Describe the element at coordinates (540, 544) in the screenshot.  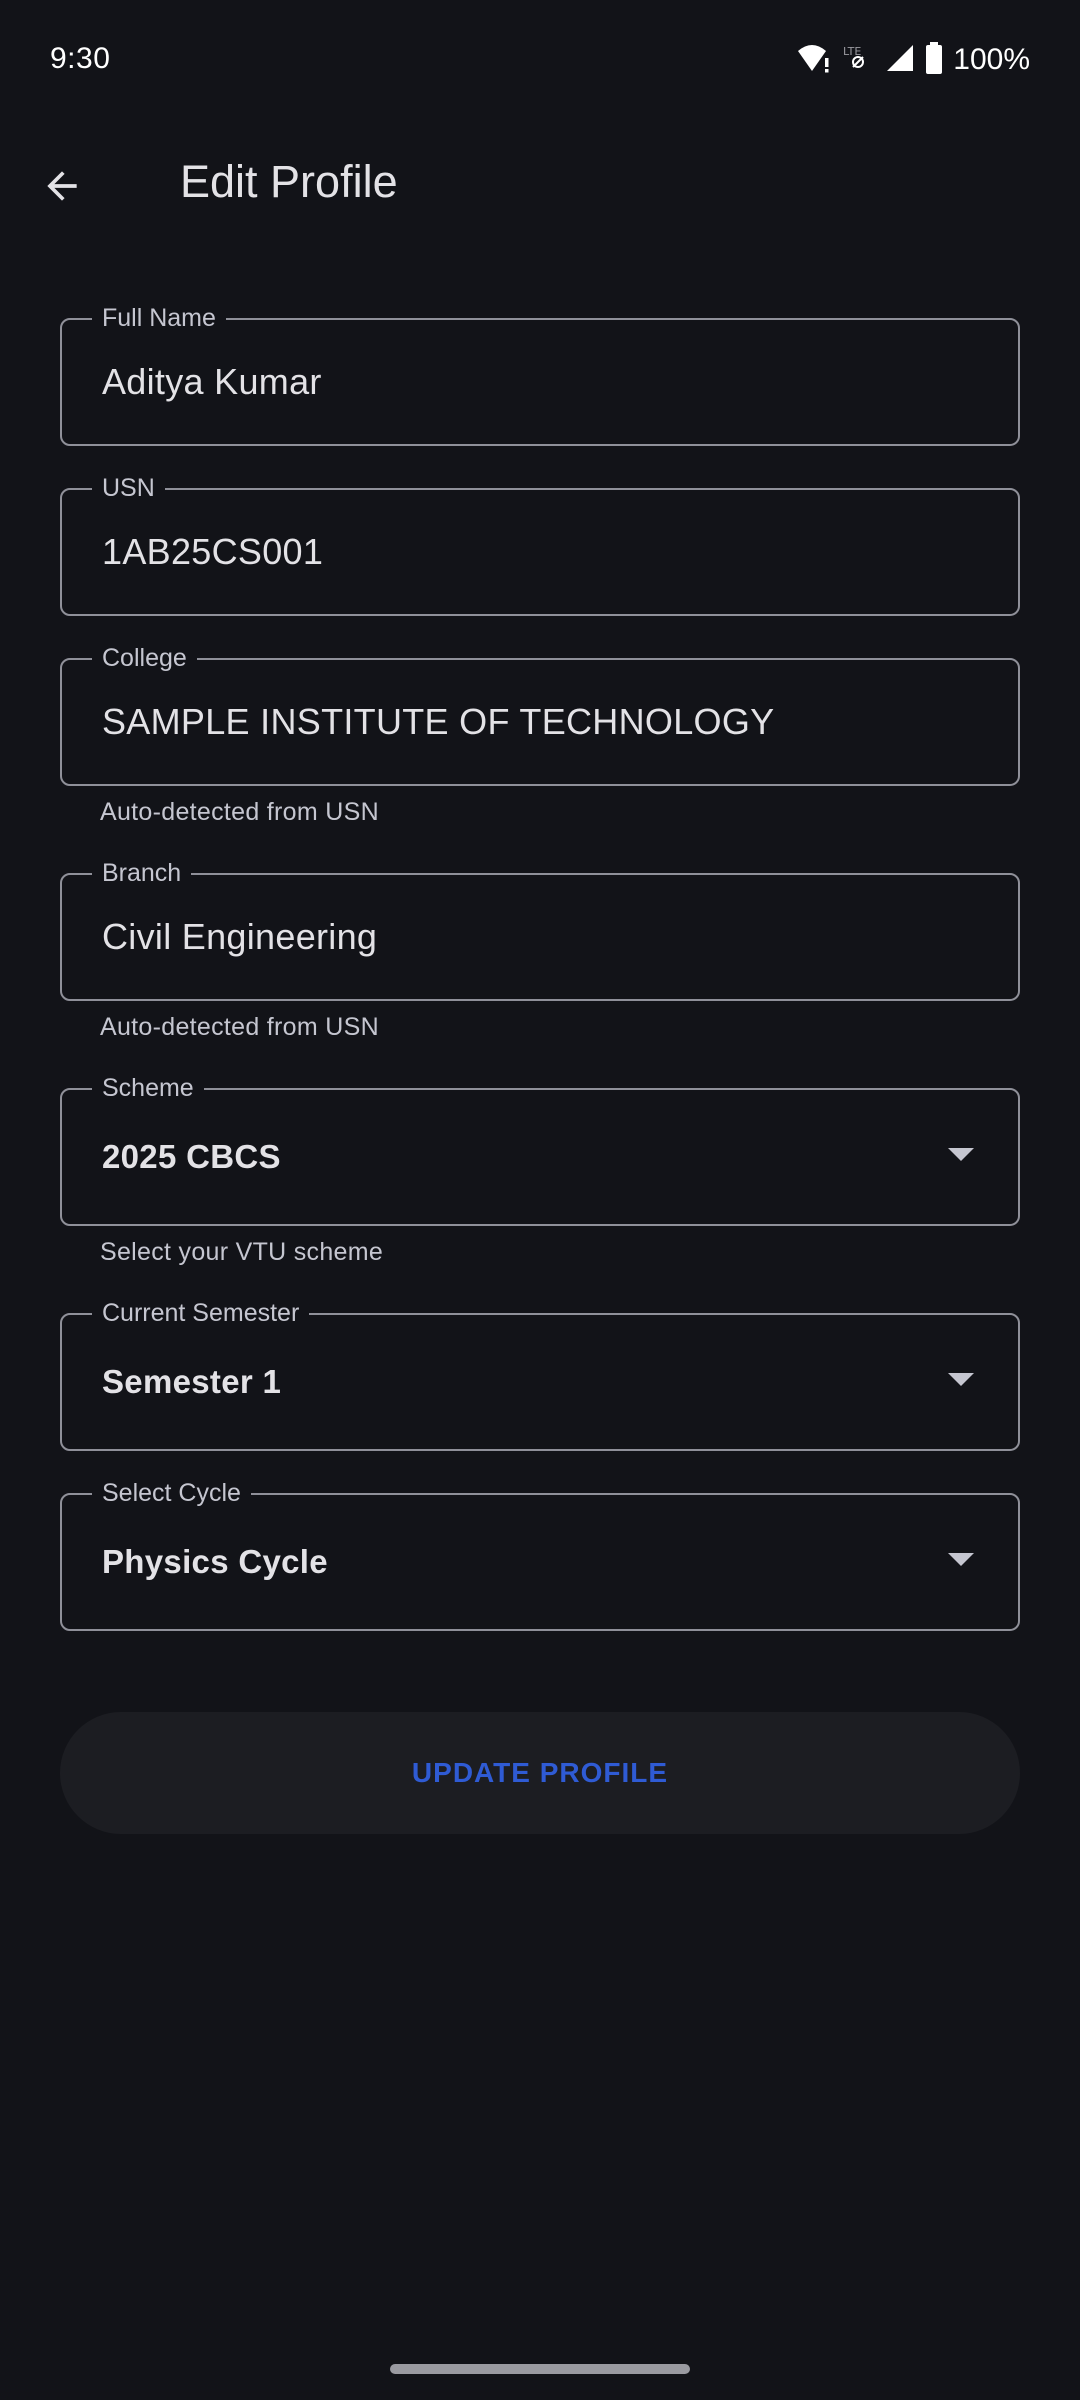
I see `usn-field: USN 1AB25CS001` at that location.